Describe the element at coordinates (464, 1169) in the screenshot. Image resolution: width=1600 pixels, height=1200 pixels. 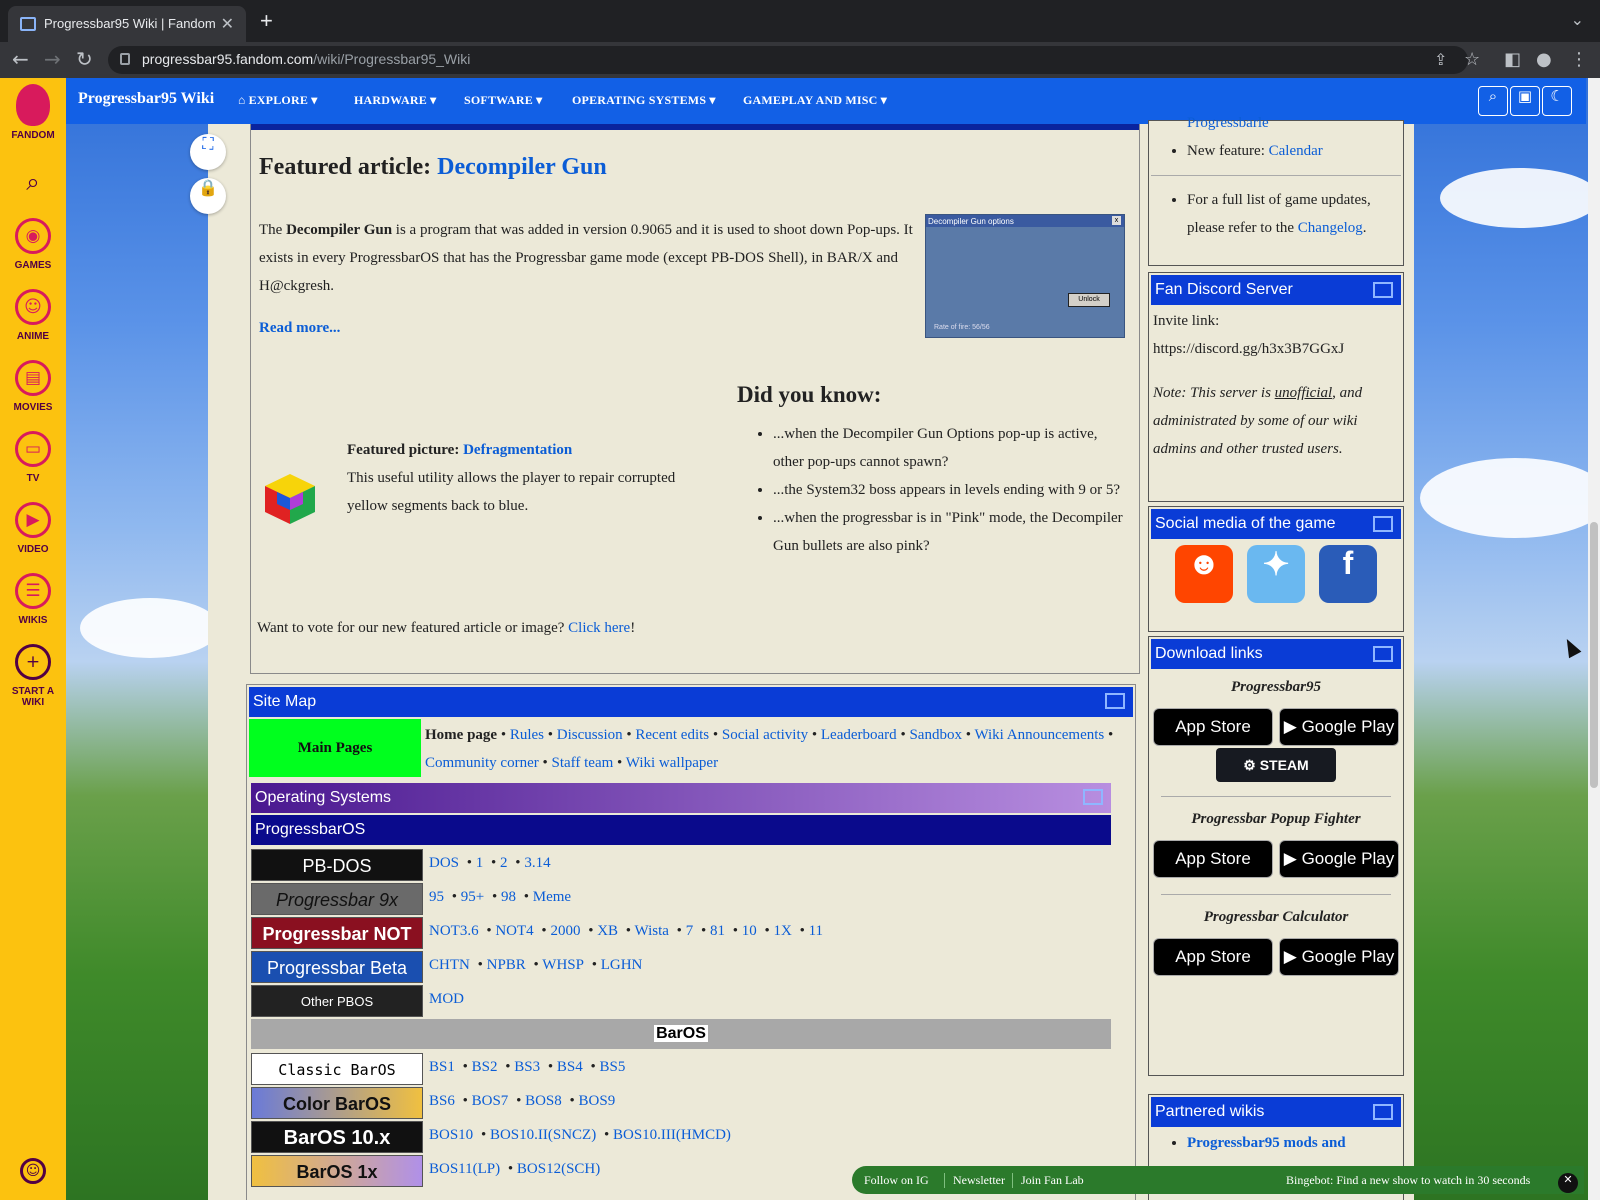
I see `os-link: BOS11(LP)` at that location.